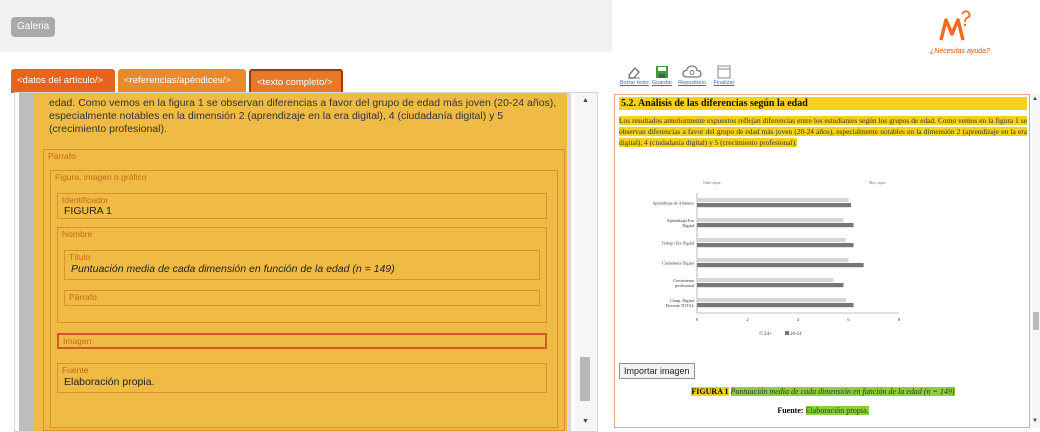 This screenshot has width=1040, height=432. I want to click on finalizar-button: Finalizar, so click(724, 75).